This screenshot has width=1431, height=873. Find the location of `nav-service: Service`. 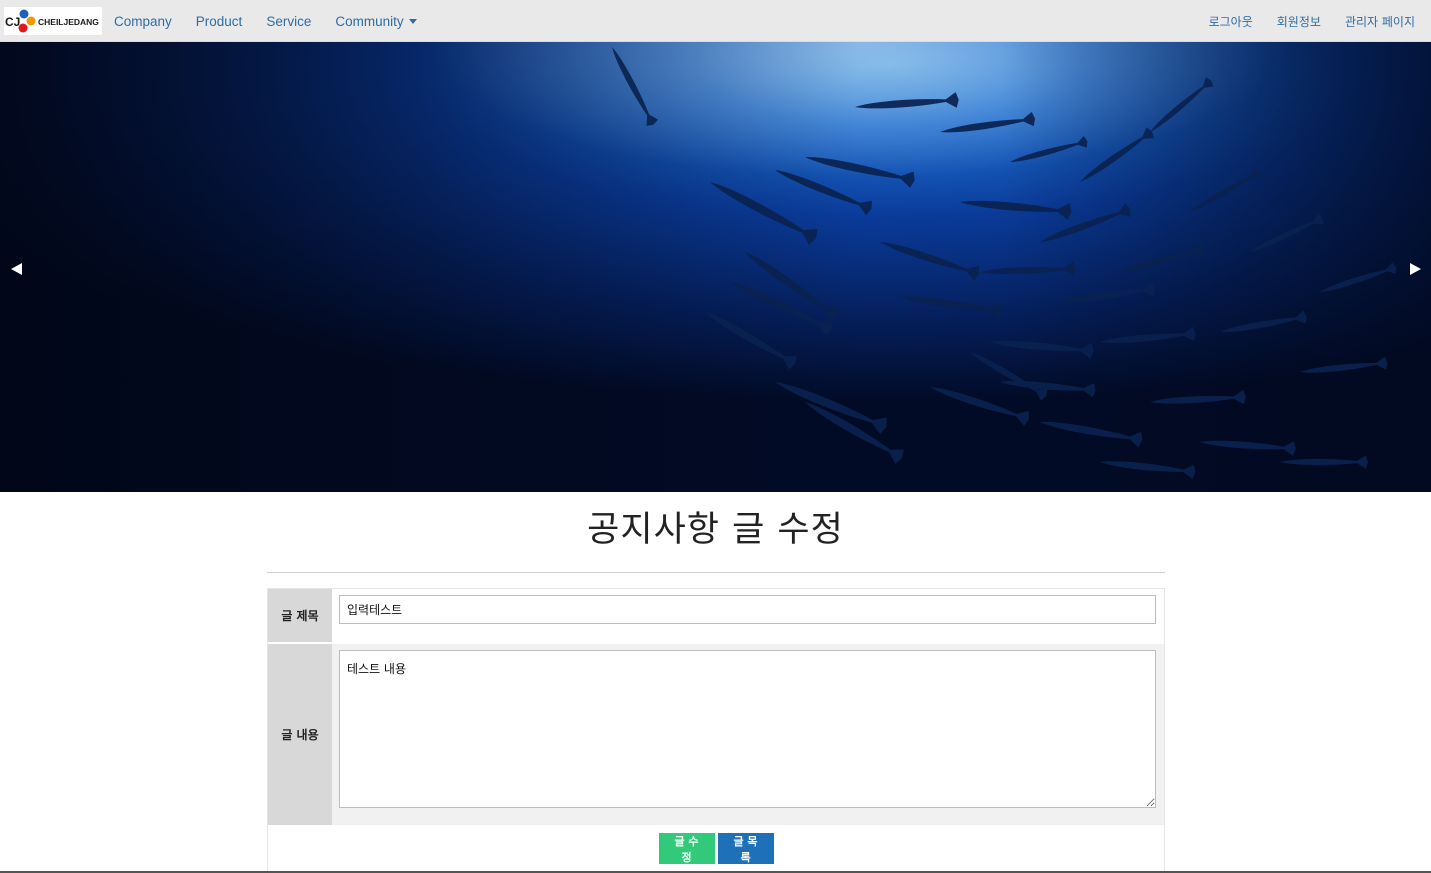

nav-service: Service is located at coordinates (288, 21).